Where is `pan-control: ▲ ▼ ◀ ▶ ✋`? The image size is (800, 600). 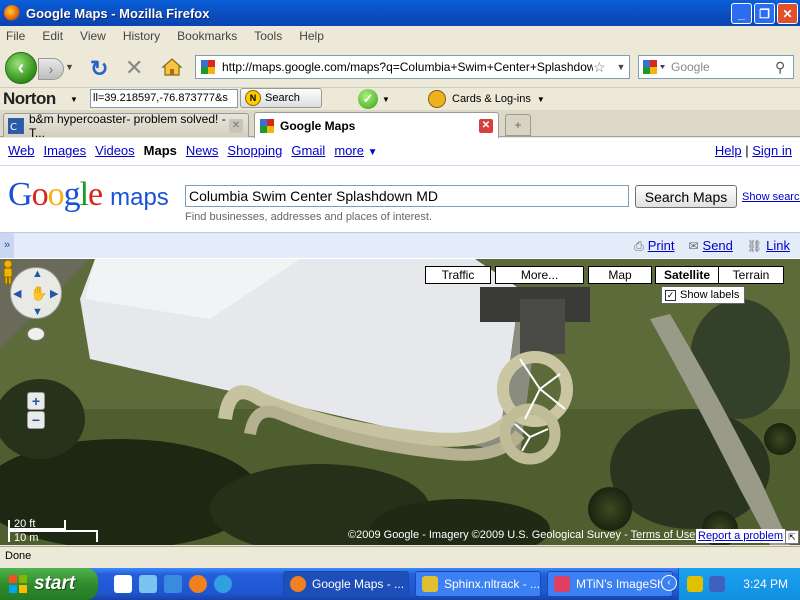
pan-control: ▲ ▼ ◀ ▶ ✋ is located at coordinates (36, 293).